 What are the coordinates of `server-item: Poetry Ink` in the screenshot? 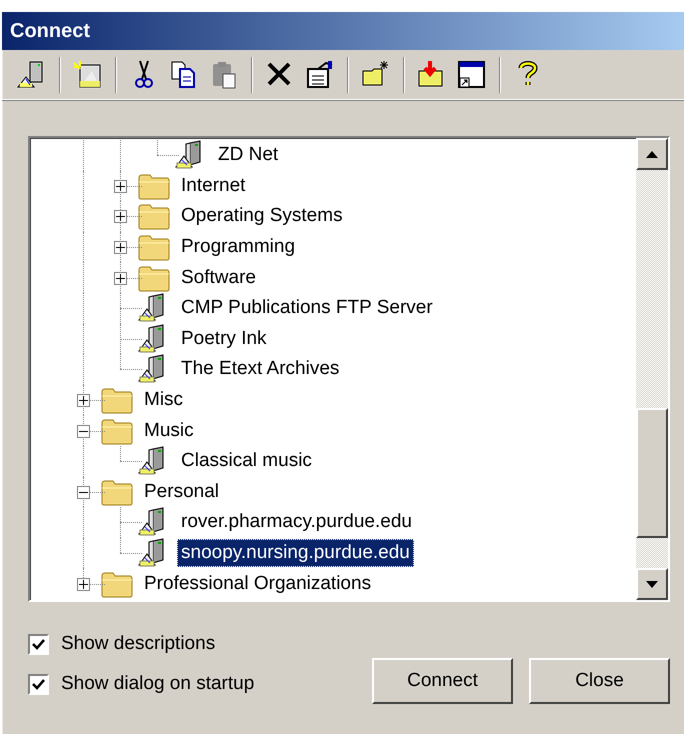 It's located at (224, 338).